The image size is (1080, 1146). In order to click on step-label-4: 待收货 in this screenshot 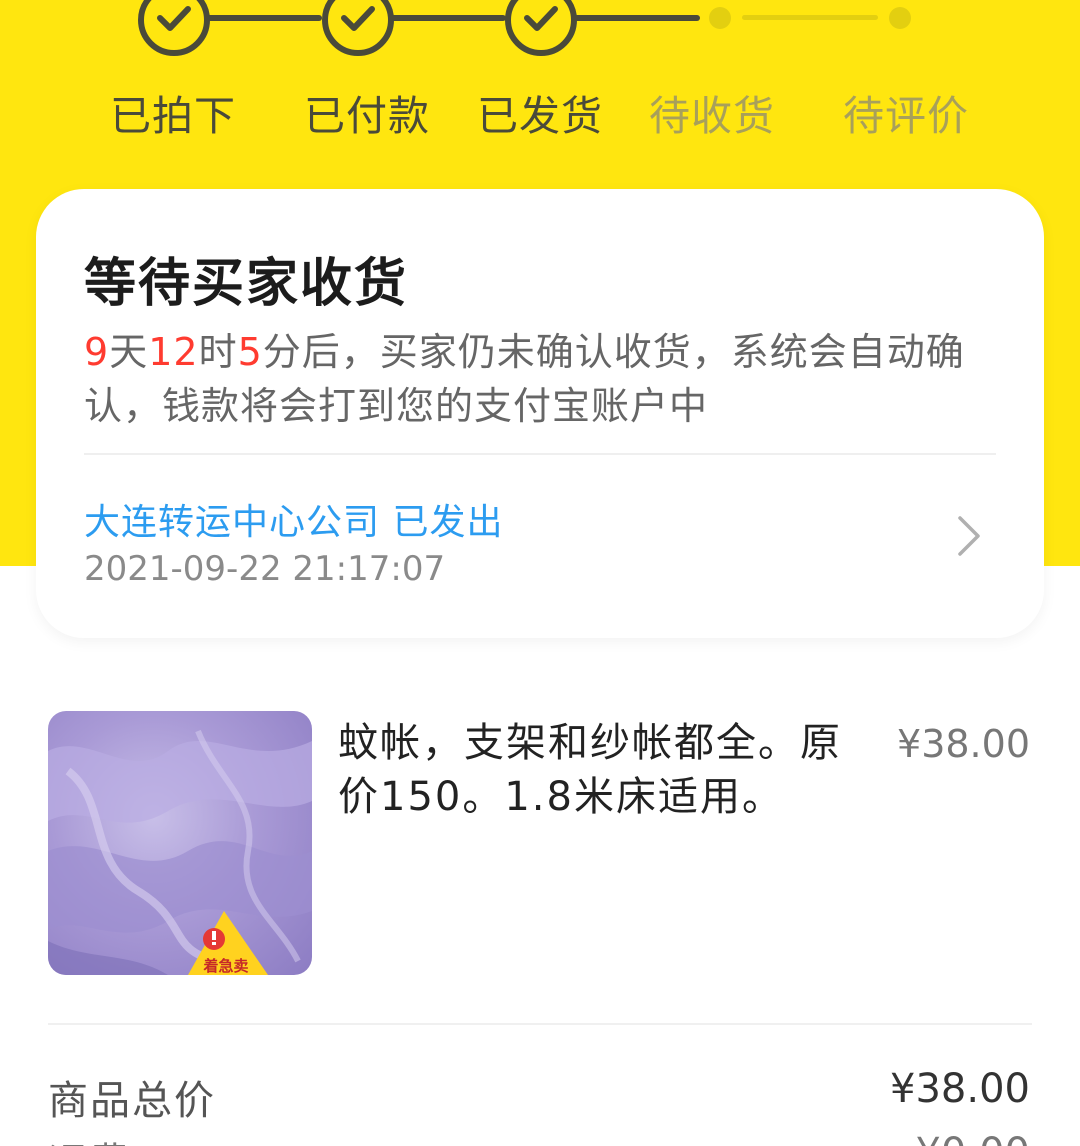, I will do `click(712, 116)`.